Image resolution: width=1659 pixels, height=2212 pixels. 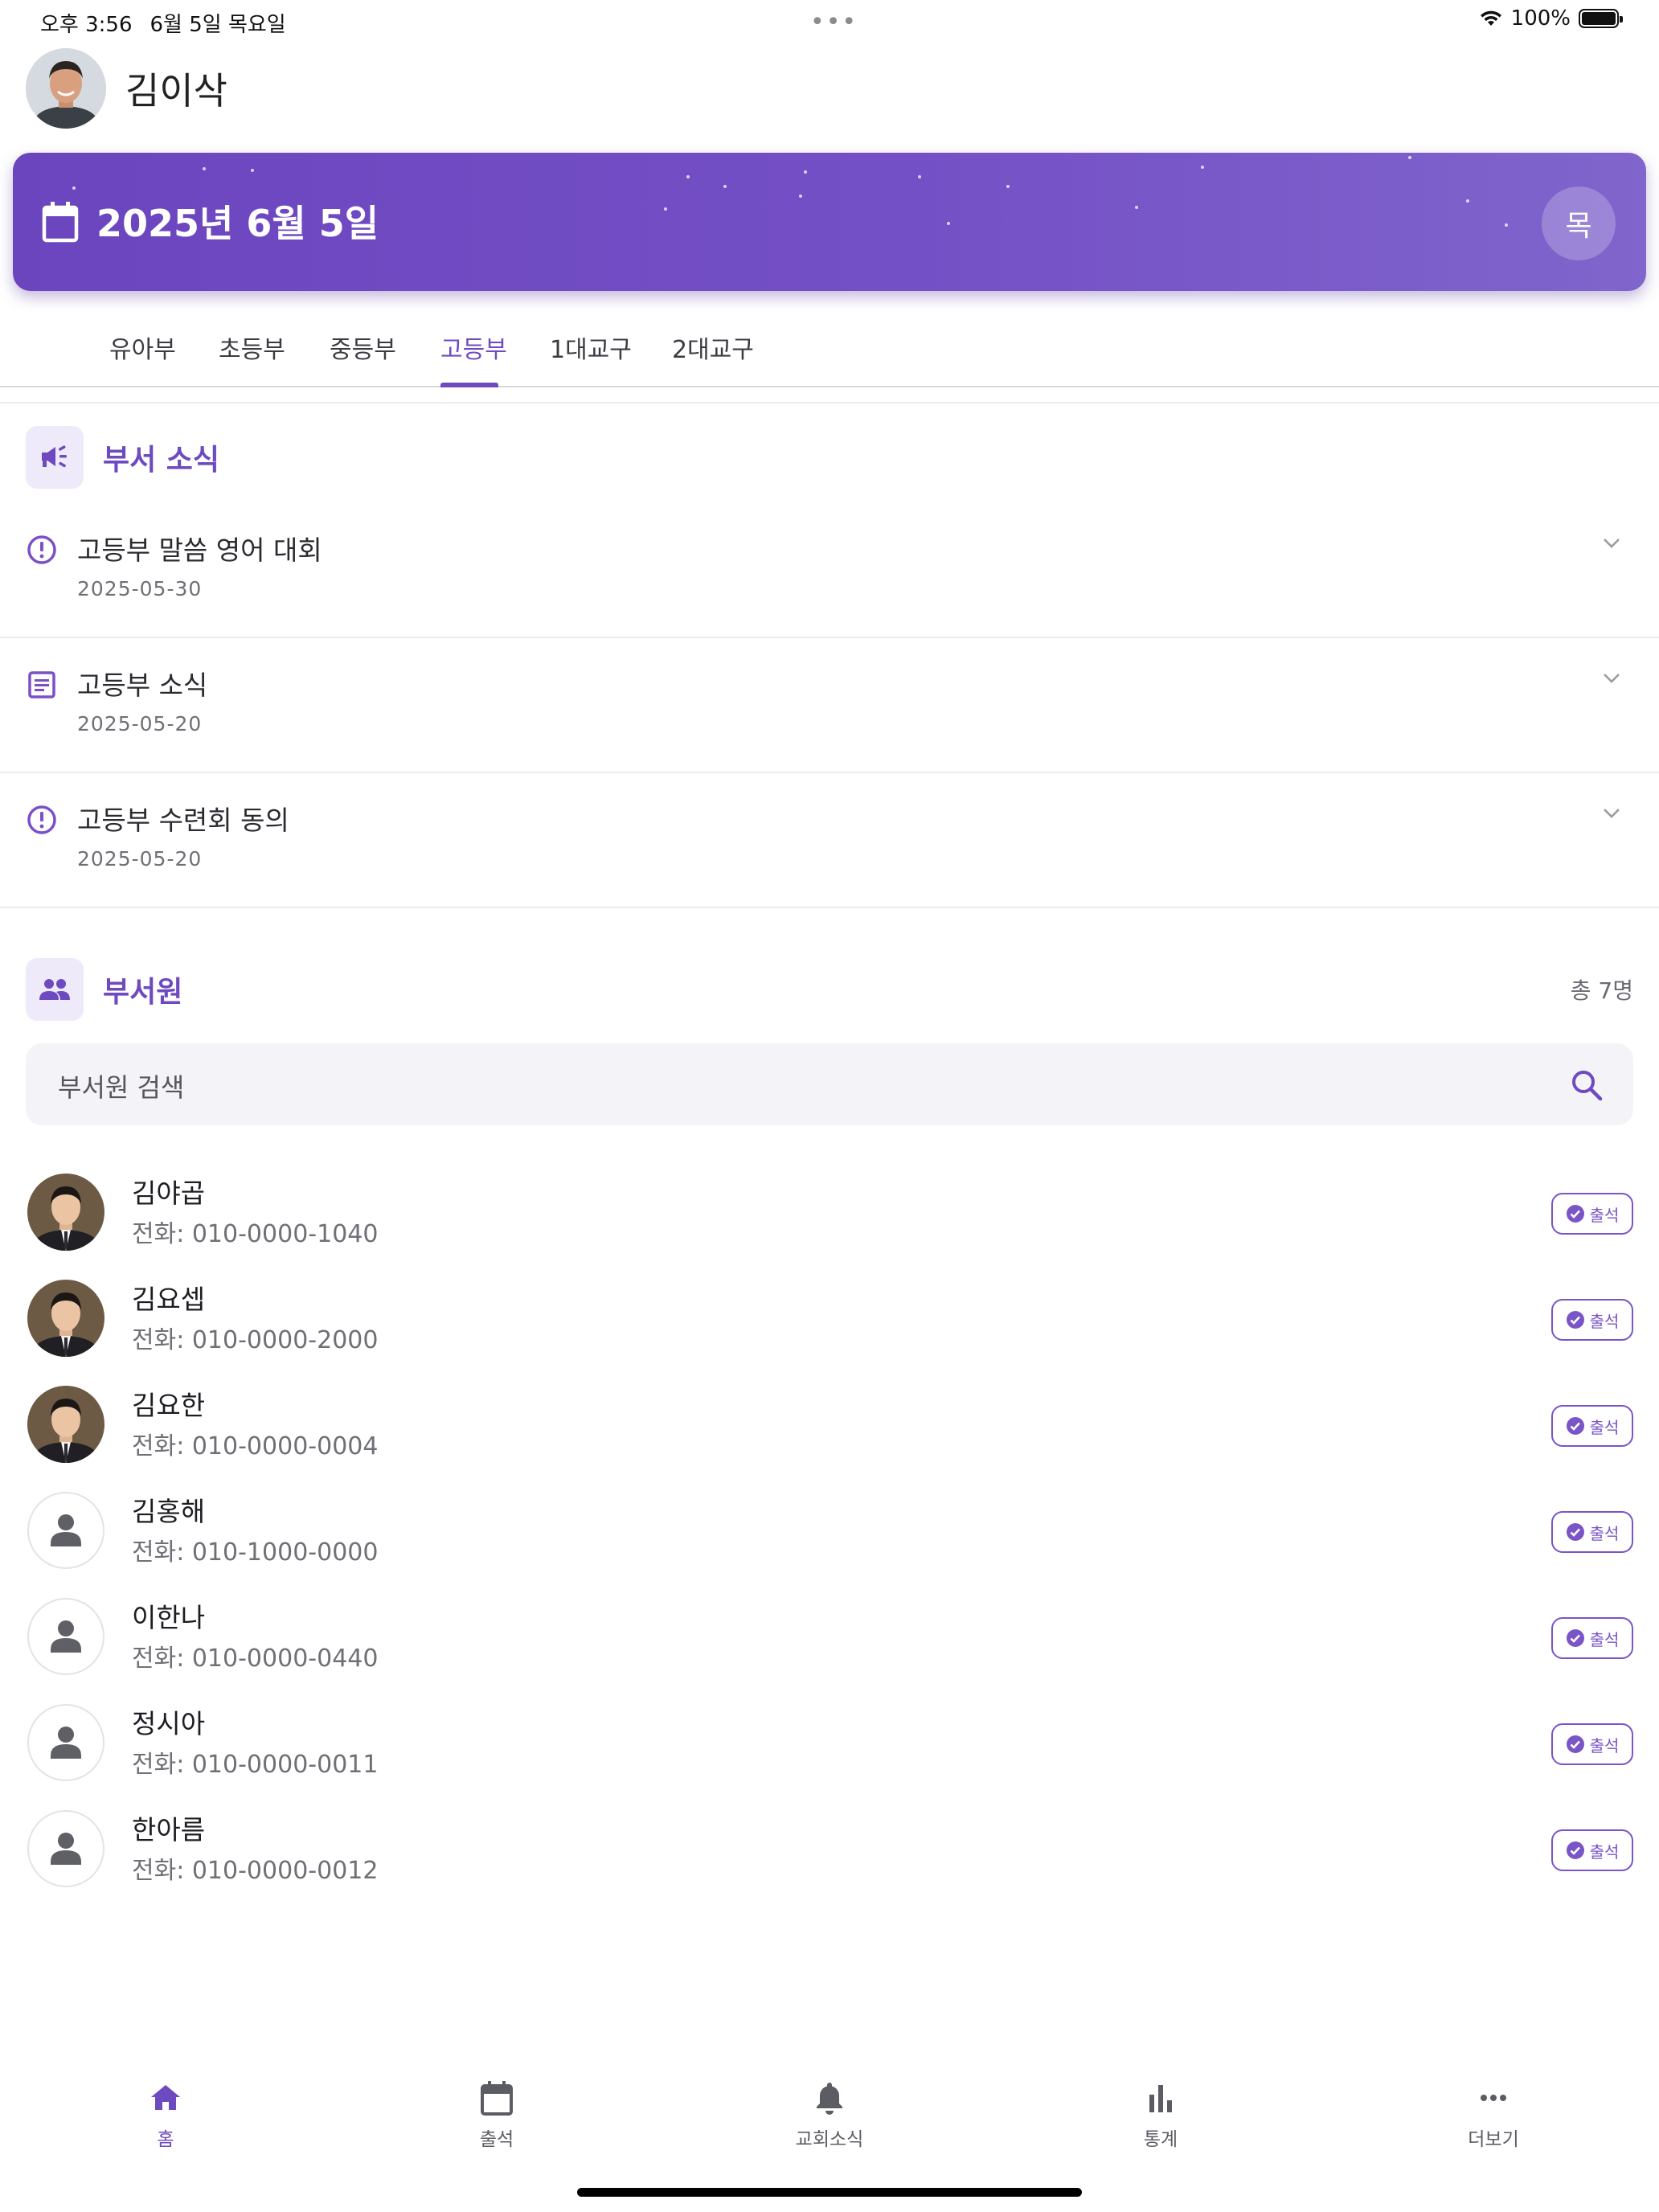 I want to click on member-phone: 전화: 010-0000-2000, so click(x=255, y=1340).